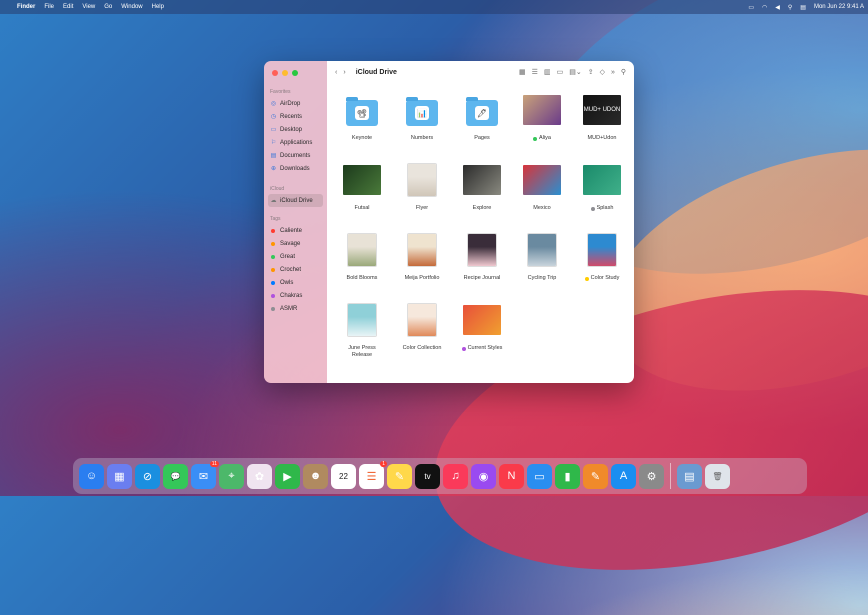 The width and height of the screenshot is (868, 615). What do you see at coordinates (273, 282) in the screenshot?
I see `tag-color-dot` at bounding box center [273, 282].